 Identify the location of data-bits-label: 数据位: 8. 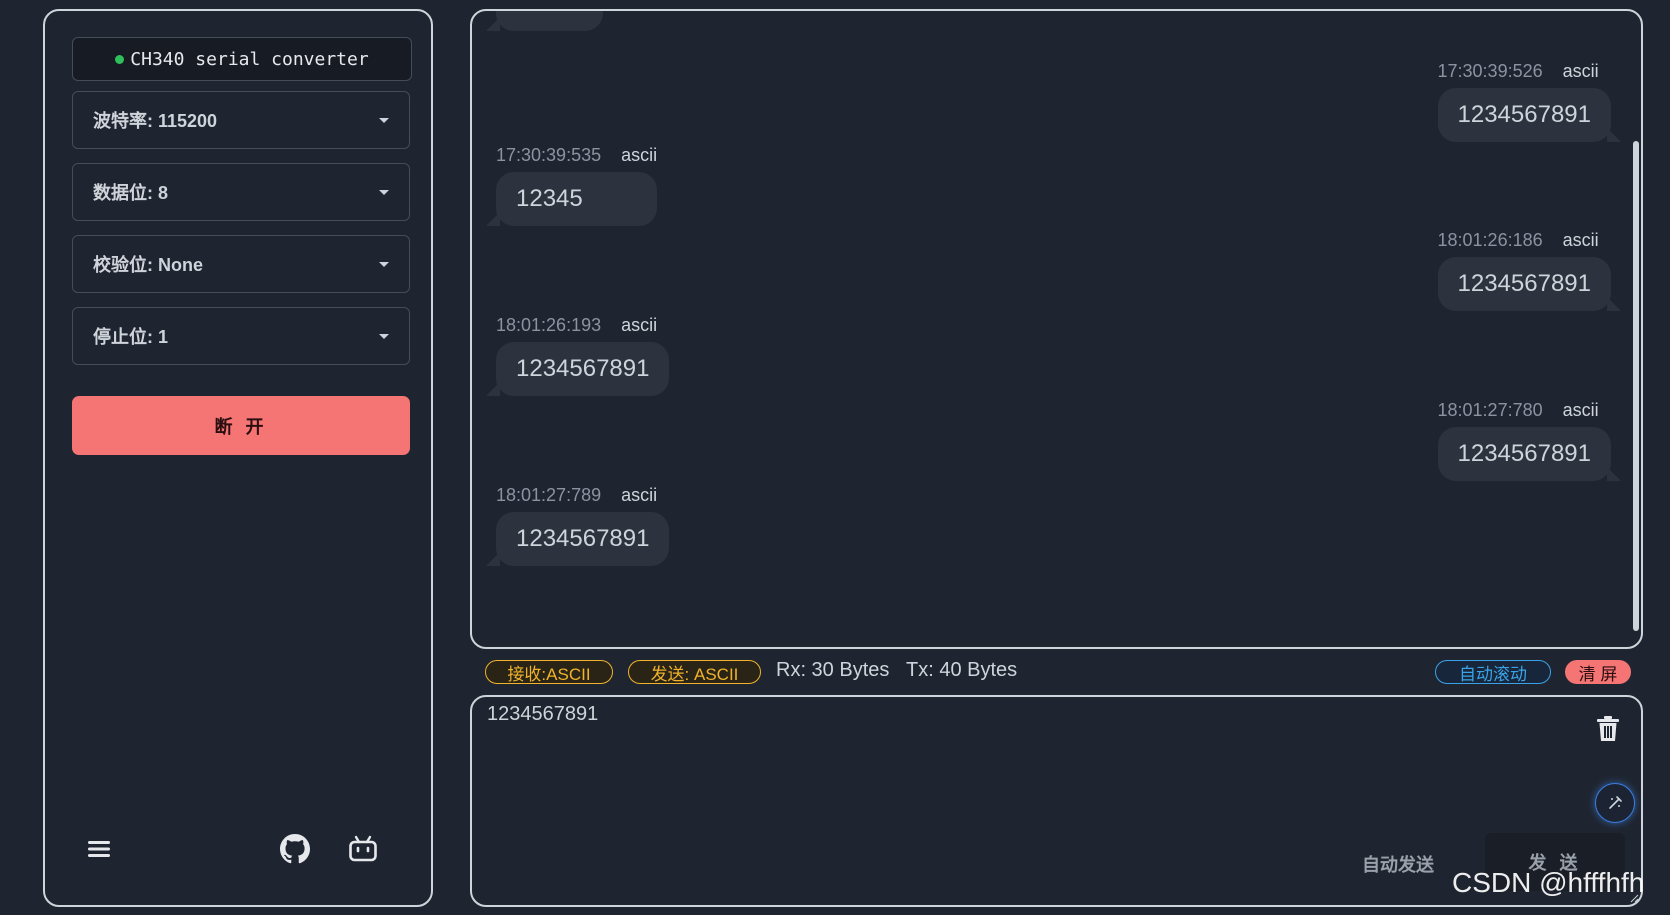
(131, 193).